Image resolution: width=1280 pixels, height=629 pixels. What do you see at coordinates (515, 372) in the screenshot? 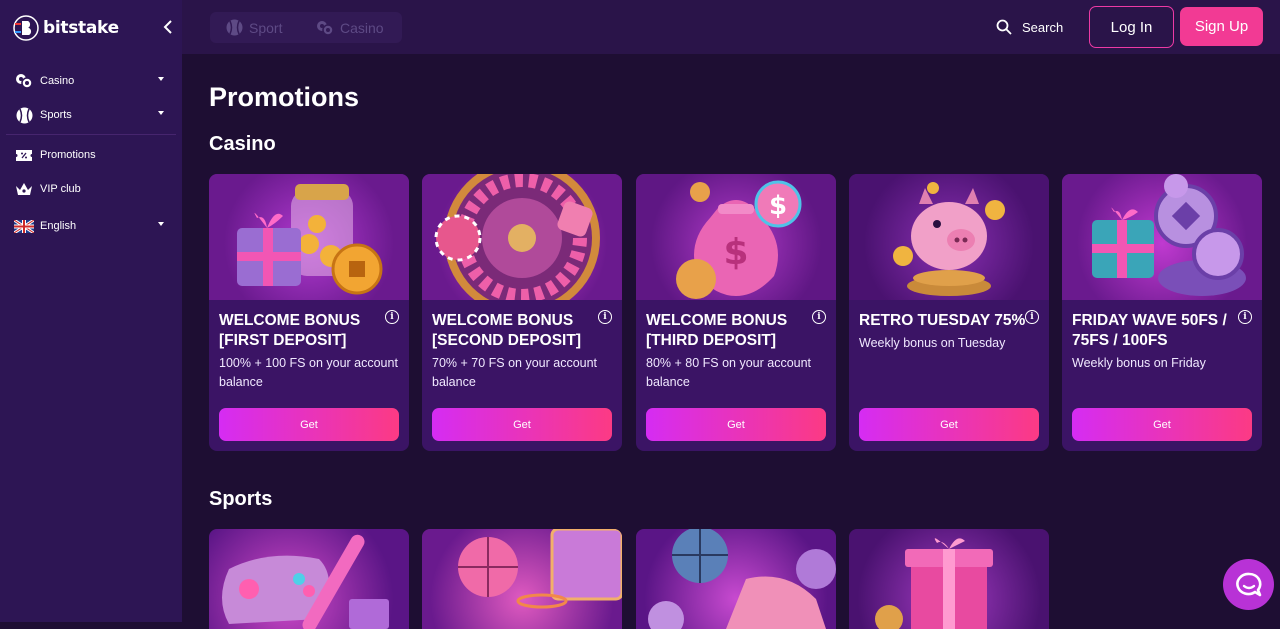
I see `promo-description: 70% + 70 FS on your account balance` at bounding box center [515, 372].